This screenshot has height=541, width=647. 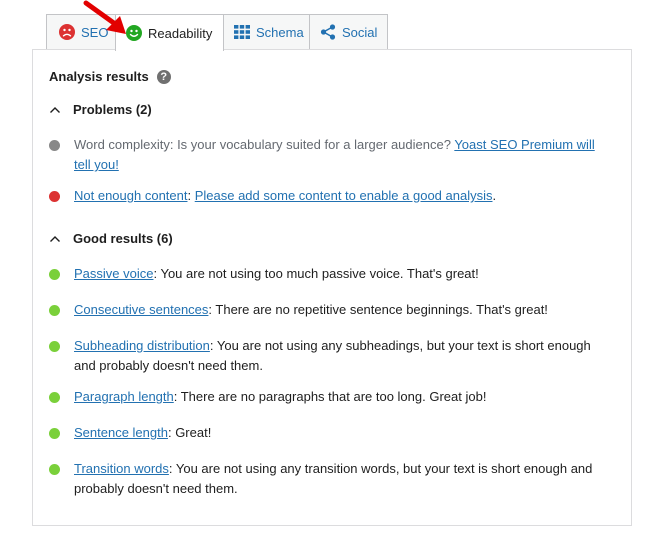 I want to click on subheading-distribution-link: Subheading distribution, so click(x=142, y=345).